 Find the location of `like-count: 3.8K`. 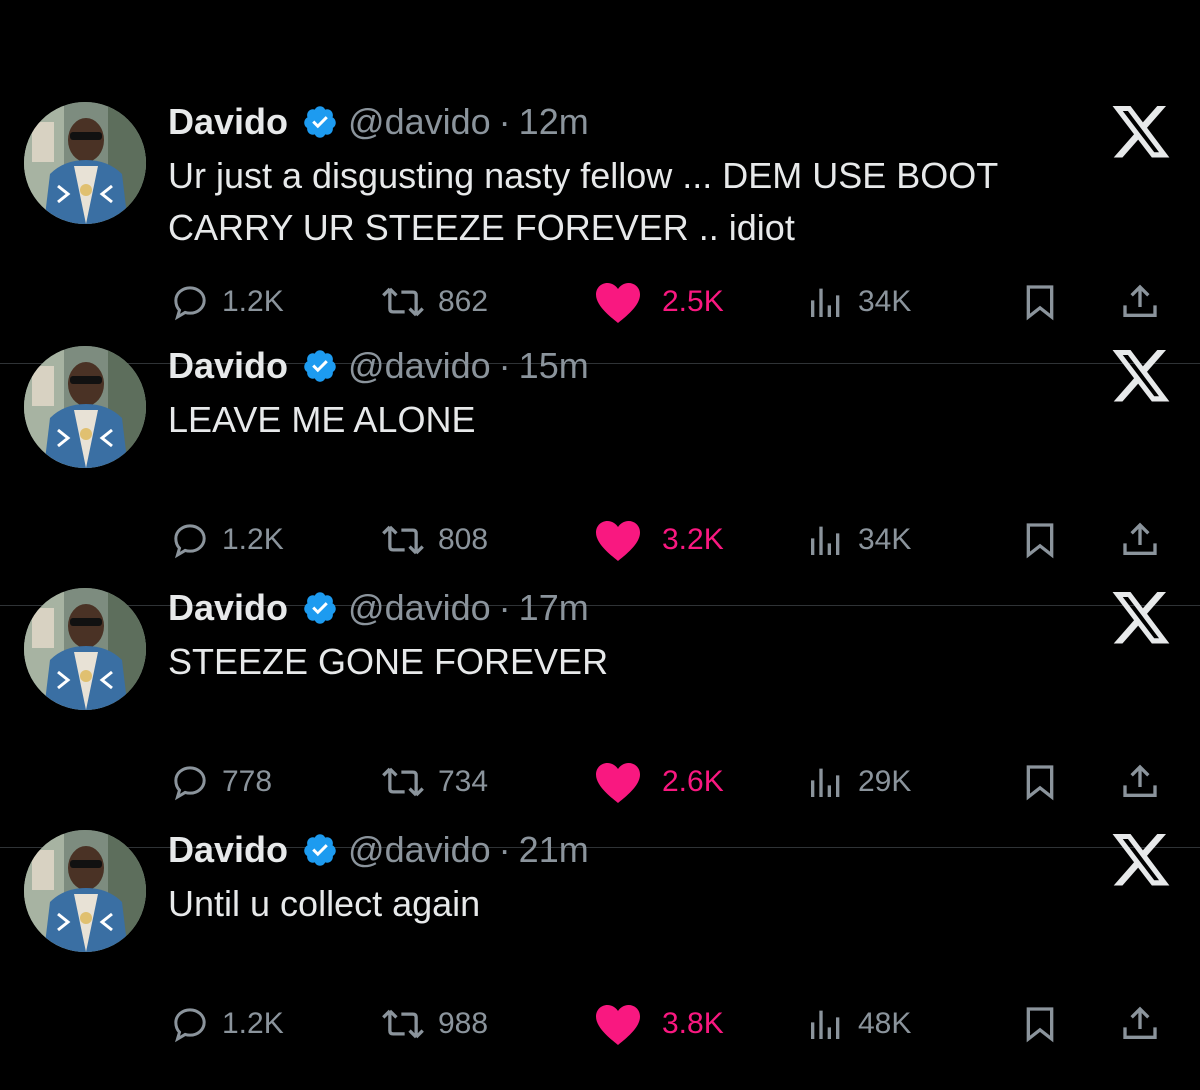

like-count: 3.8K is located at coordinates (693, 1023).